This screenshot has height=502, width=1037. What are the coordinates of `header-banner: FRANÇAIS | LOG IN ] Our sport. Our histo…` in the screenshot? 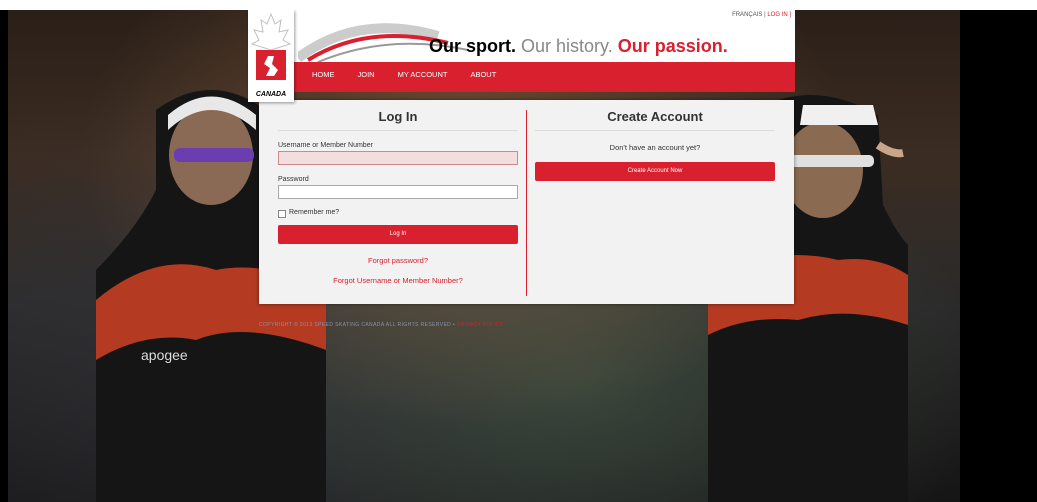 It's located at (526, 36).